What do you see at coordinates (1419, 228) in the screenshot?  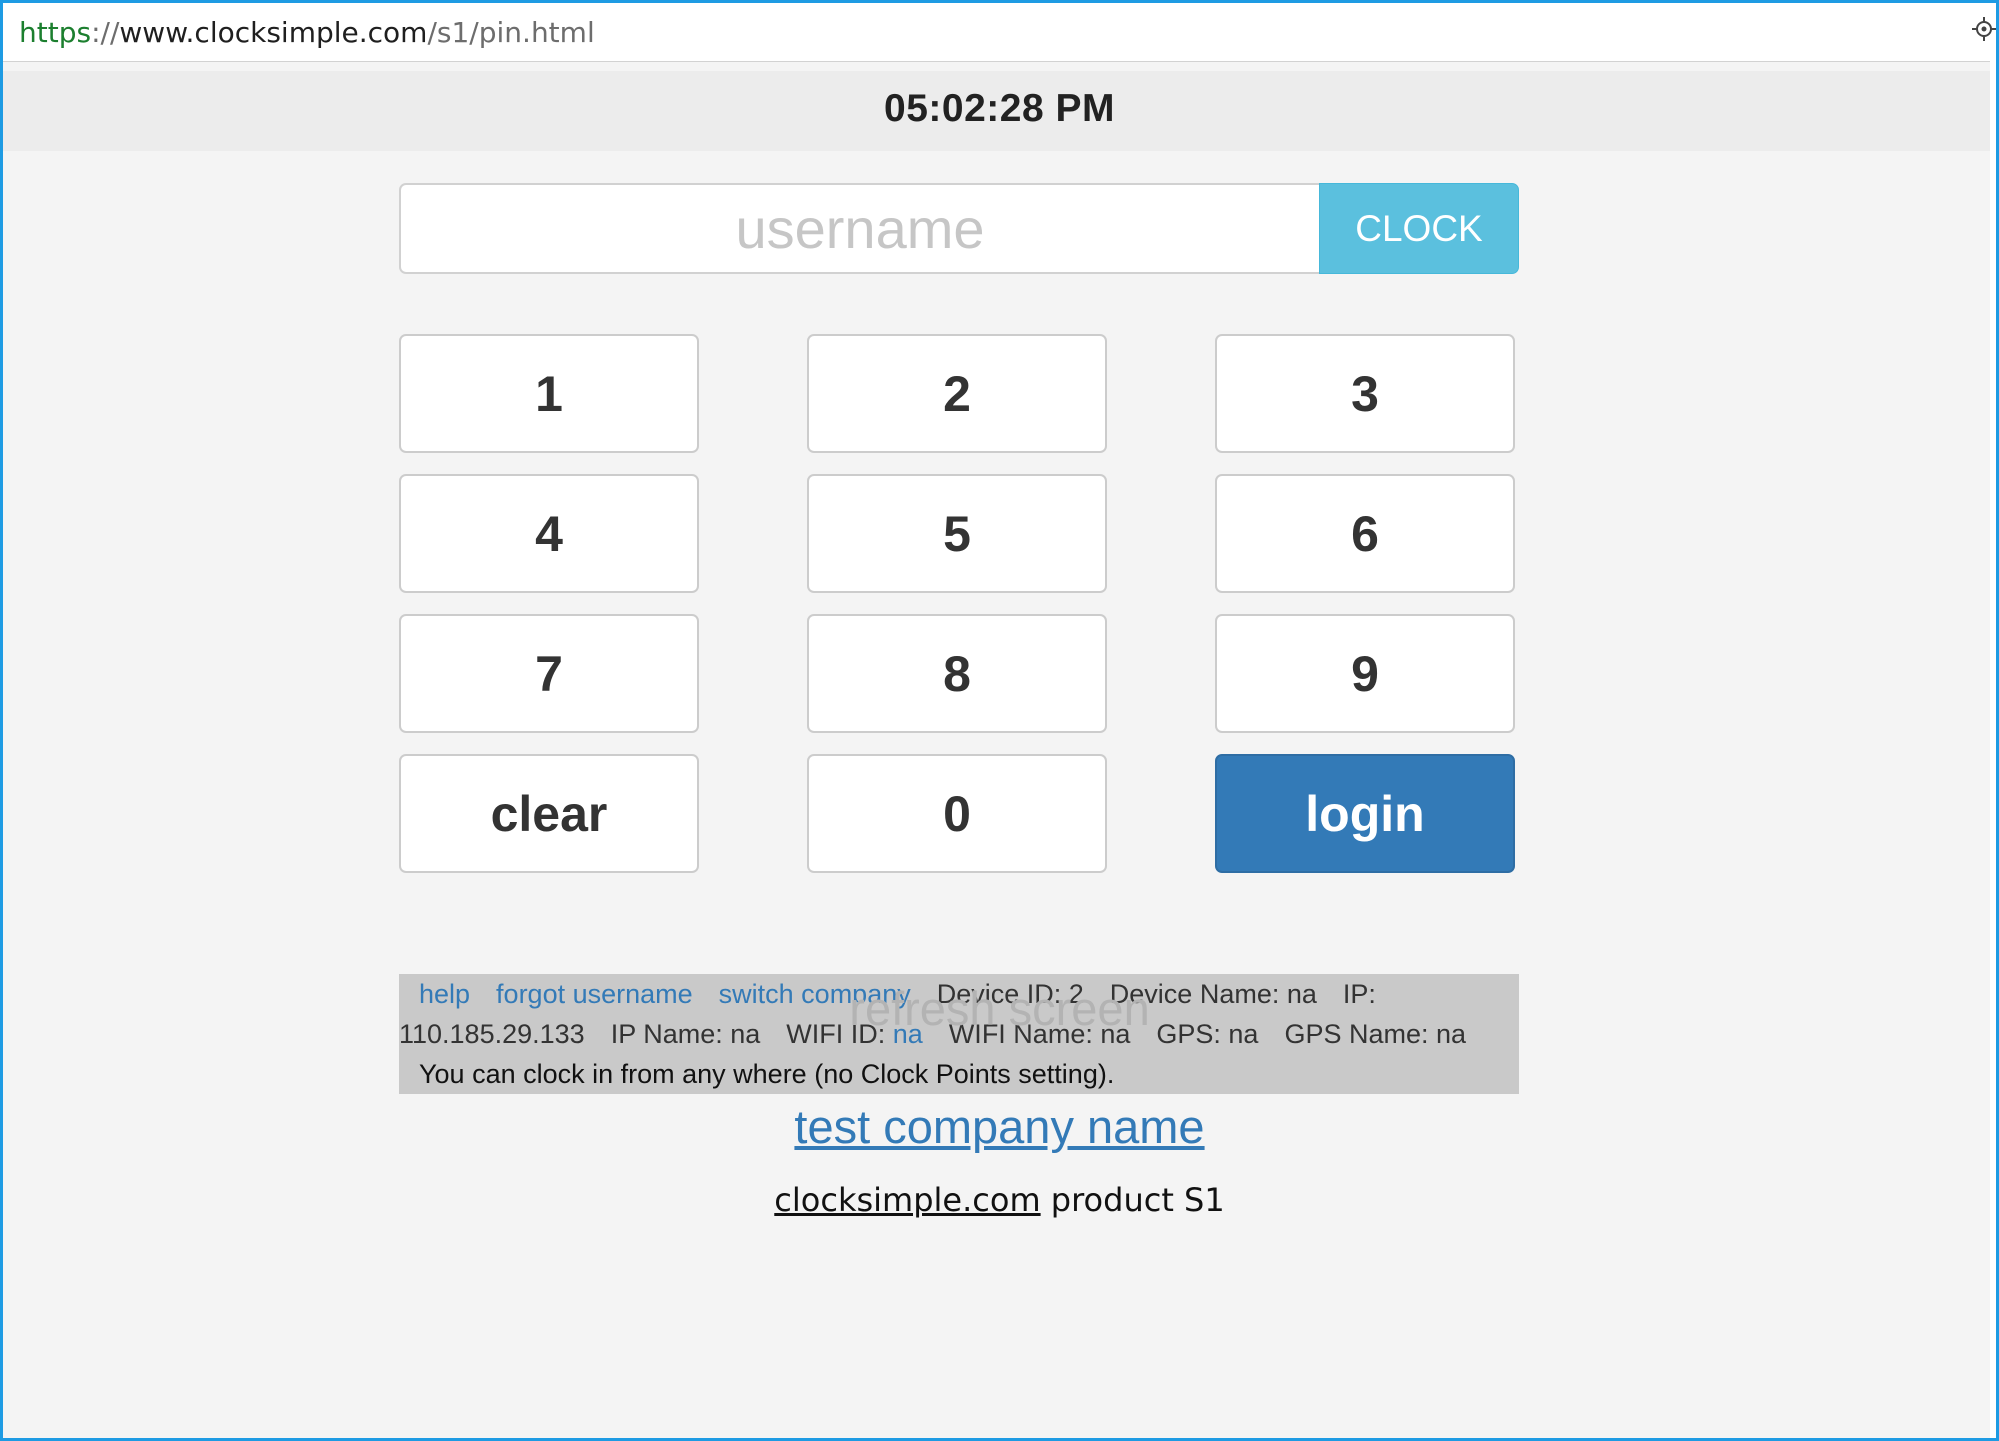 I see `clock-button: CLOCK` at bounding box center [1419, 228].